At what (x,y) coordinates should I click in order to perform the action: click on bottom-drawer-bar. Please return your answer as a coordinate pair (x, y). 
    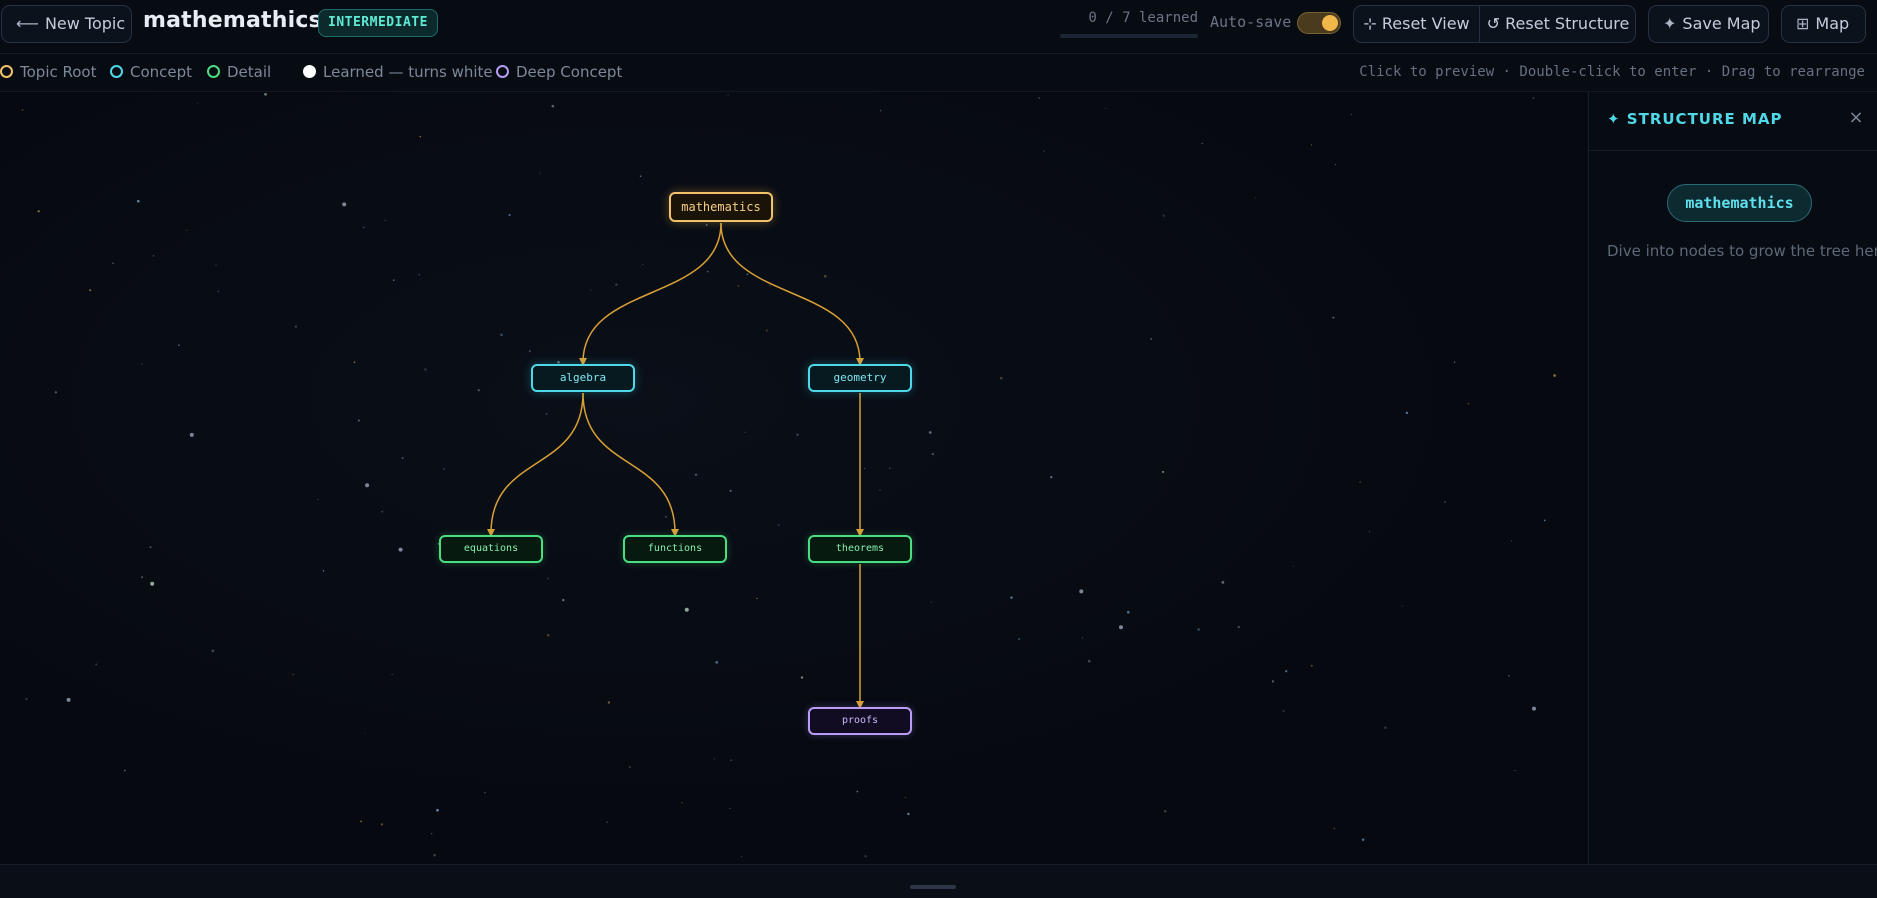
    Looking at the image, I should click on (938, 881).